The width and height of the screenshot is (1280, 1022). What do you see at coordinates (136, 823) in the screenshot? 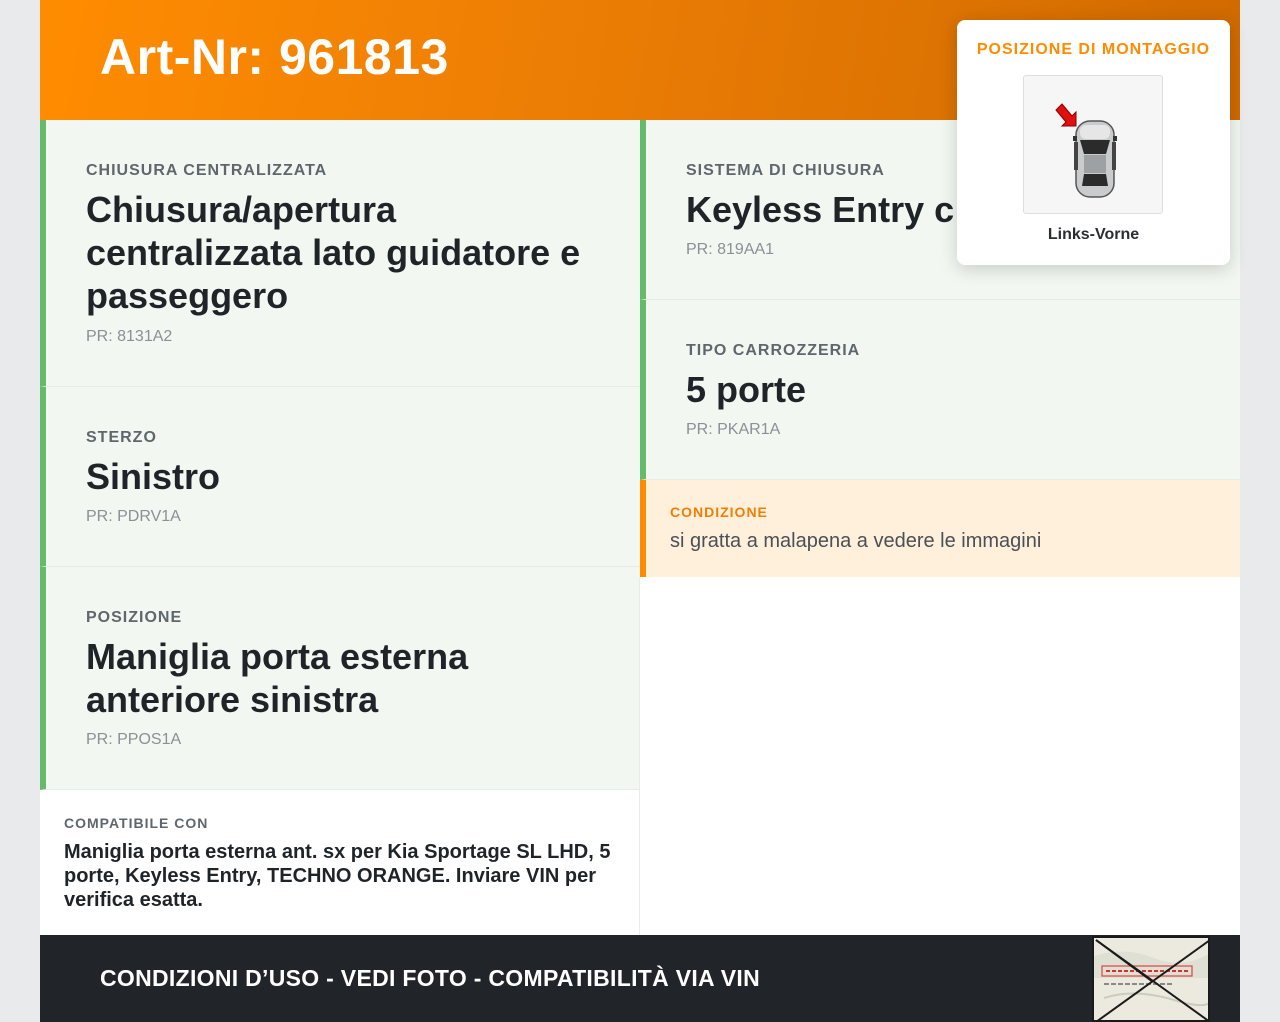
I see `compatibility-label: COMPATIBILE CON` at bounding box center [136, 823].